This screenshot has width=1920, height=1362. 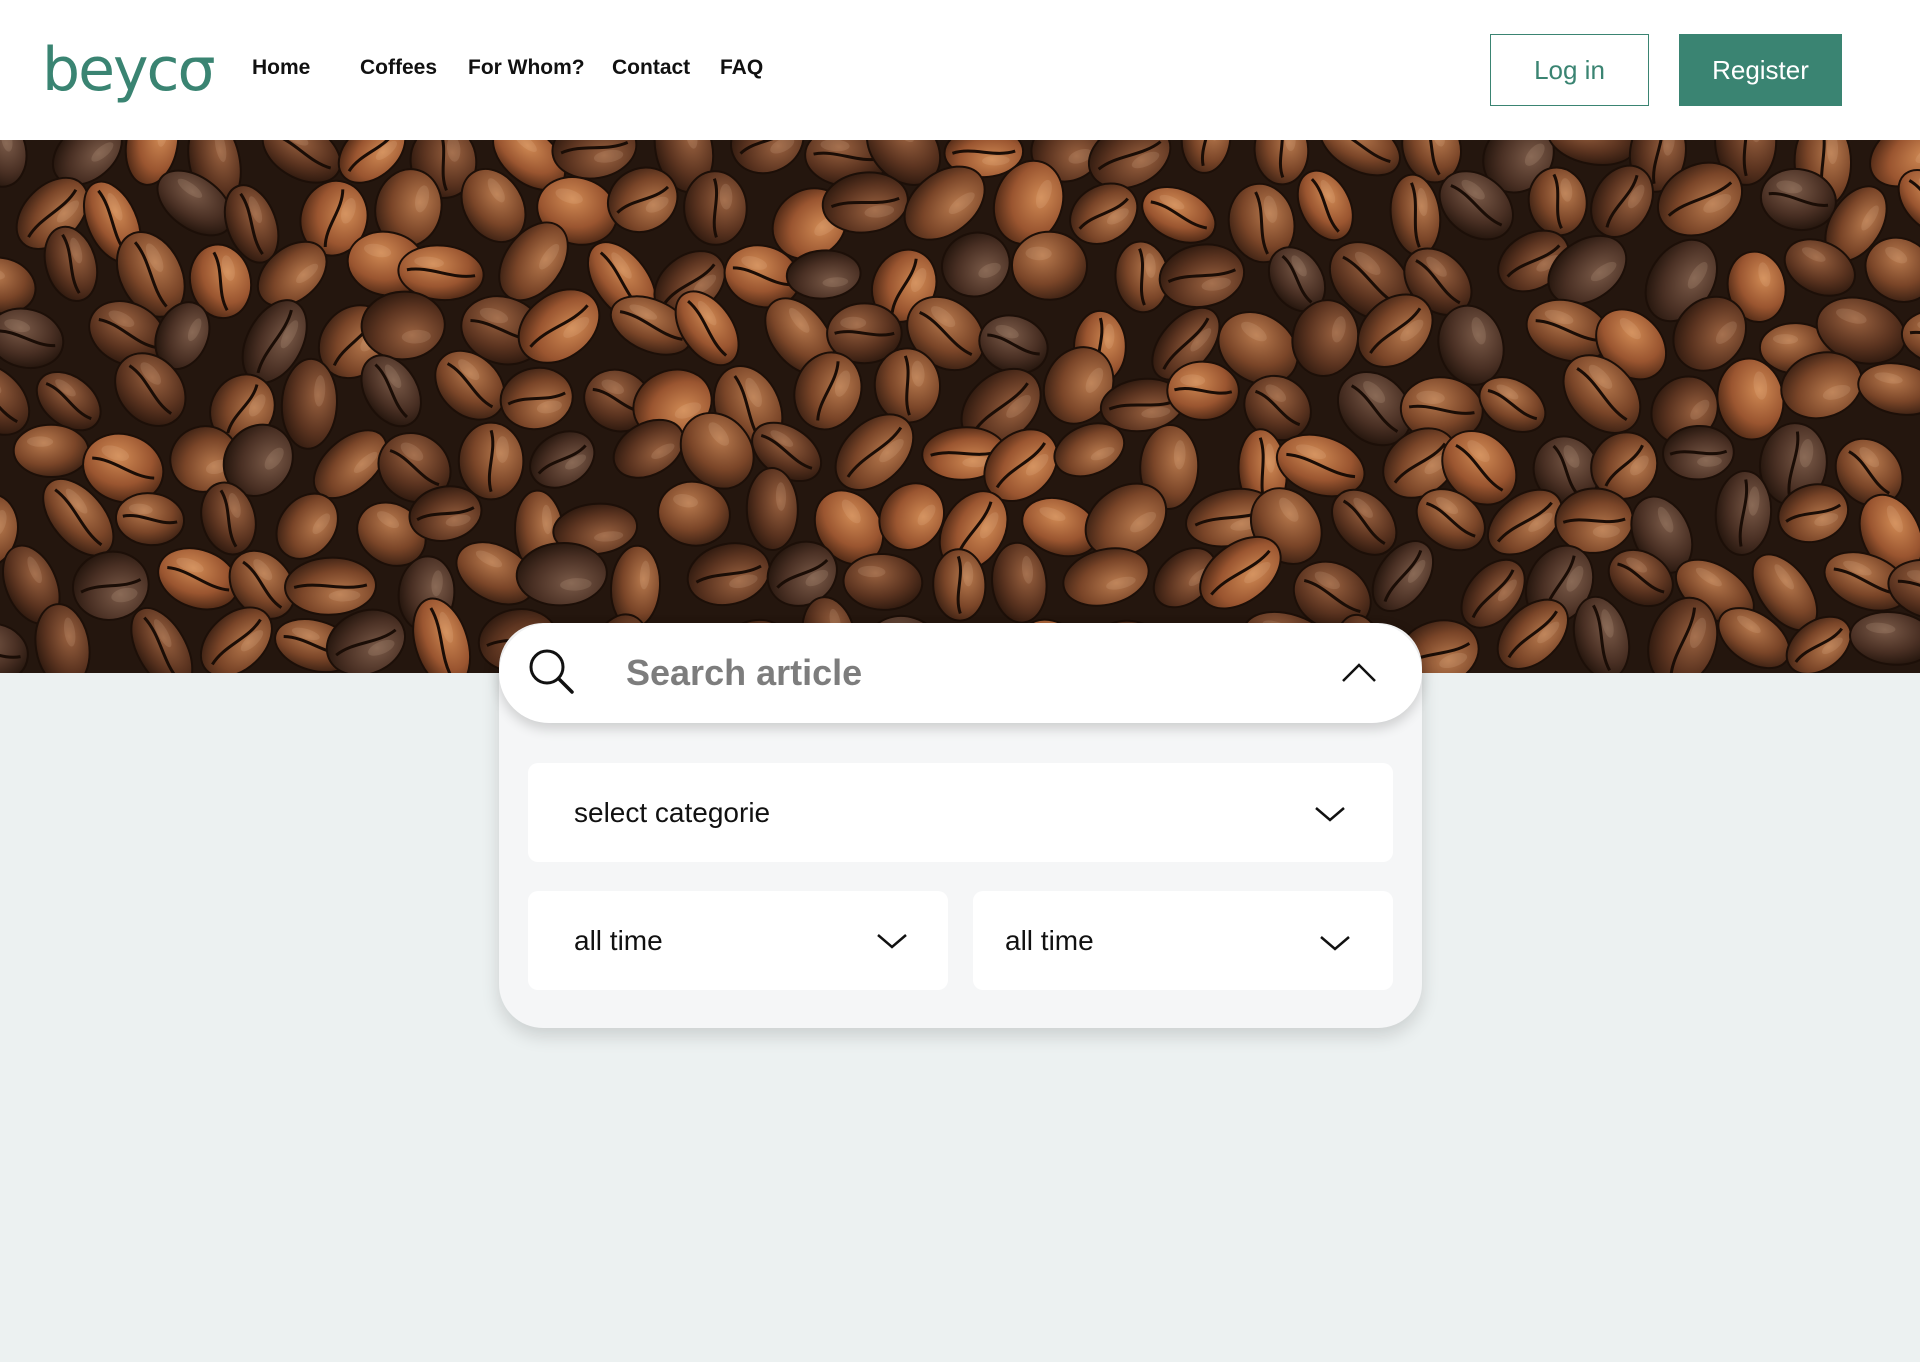 I want to click on chevron-up-icon, so click(x=1359, y=673).